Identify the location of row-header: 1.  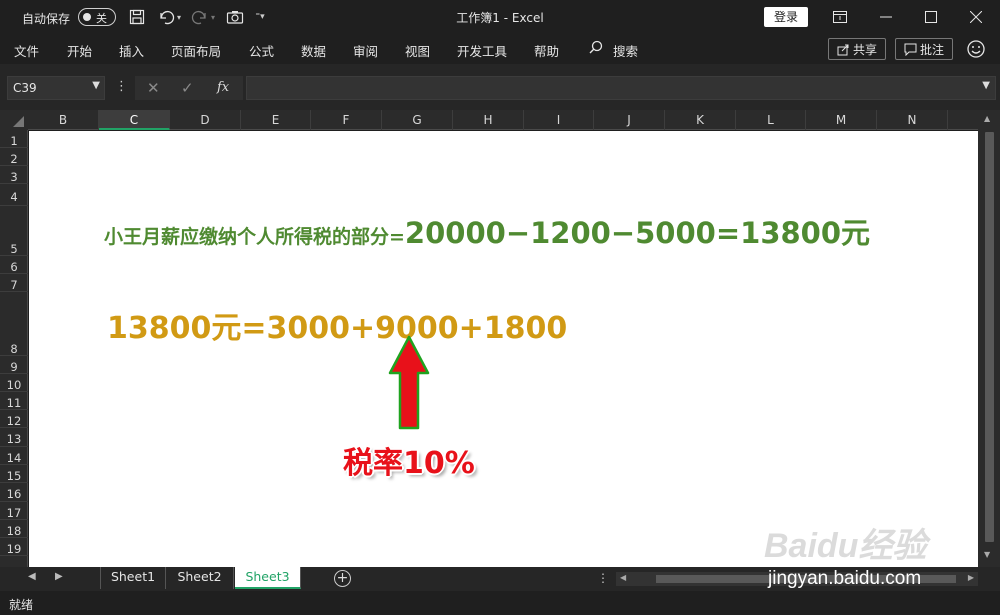
(14, 139).